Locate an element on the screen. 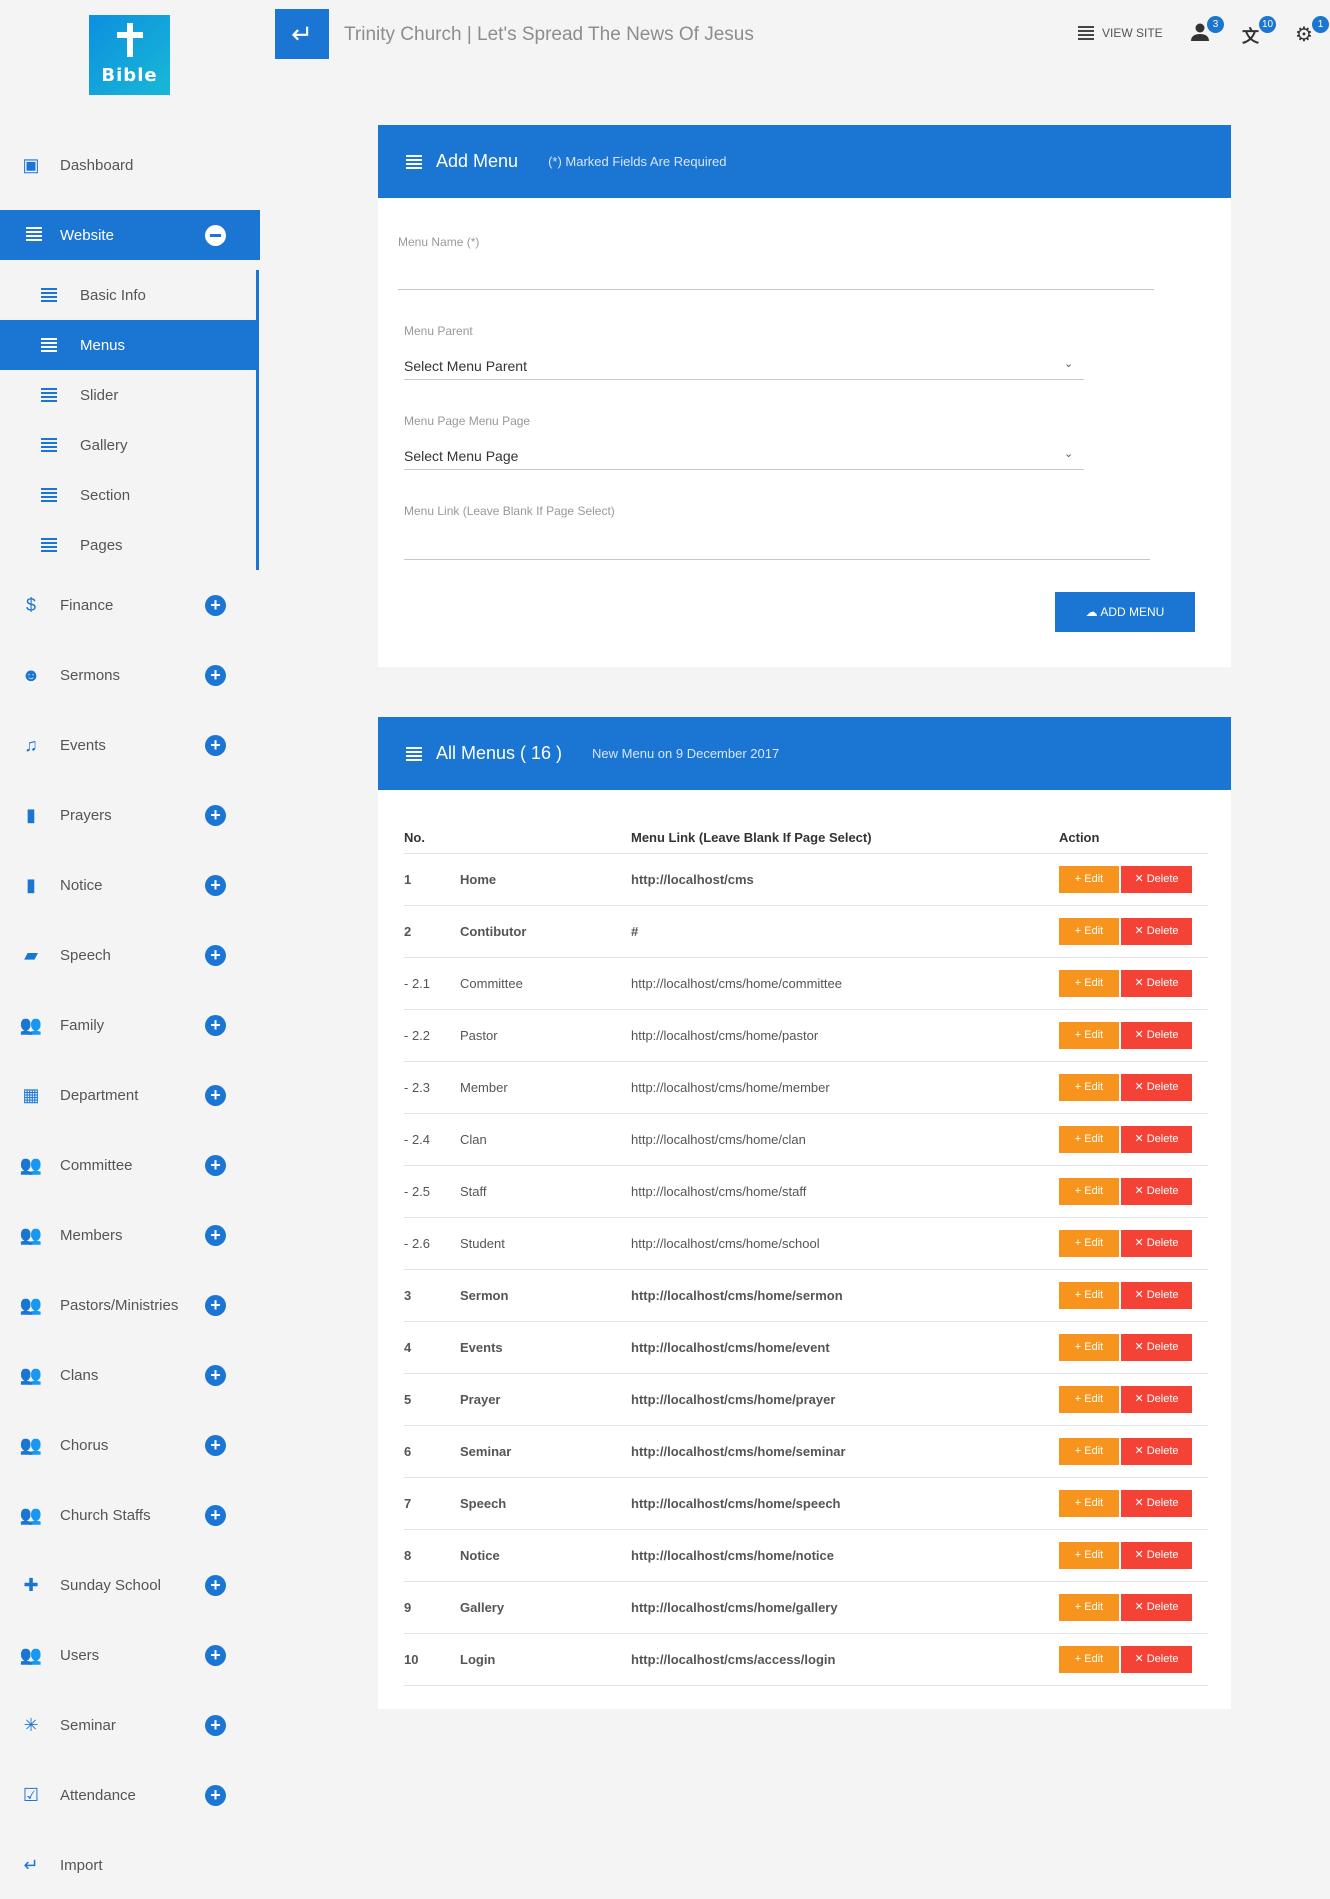 Image resolution: width=1330 pixels, height=1899 pixels. sidebar-item-church-staffs: 👥 Church Staffs + is located at coordinates (130, 1515).